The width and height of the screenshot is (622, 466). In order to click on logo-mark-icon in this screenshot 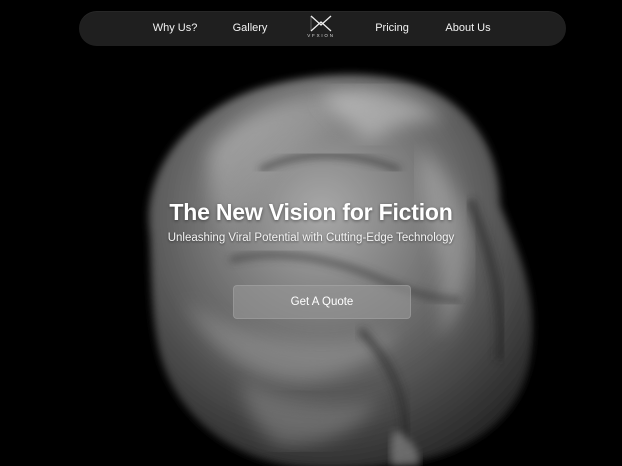, I will do `click(321, 23)`.